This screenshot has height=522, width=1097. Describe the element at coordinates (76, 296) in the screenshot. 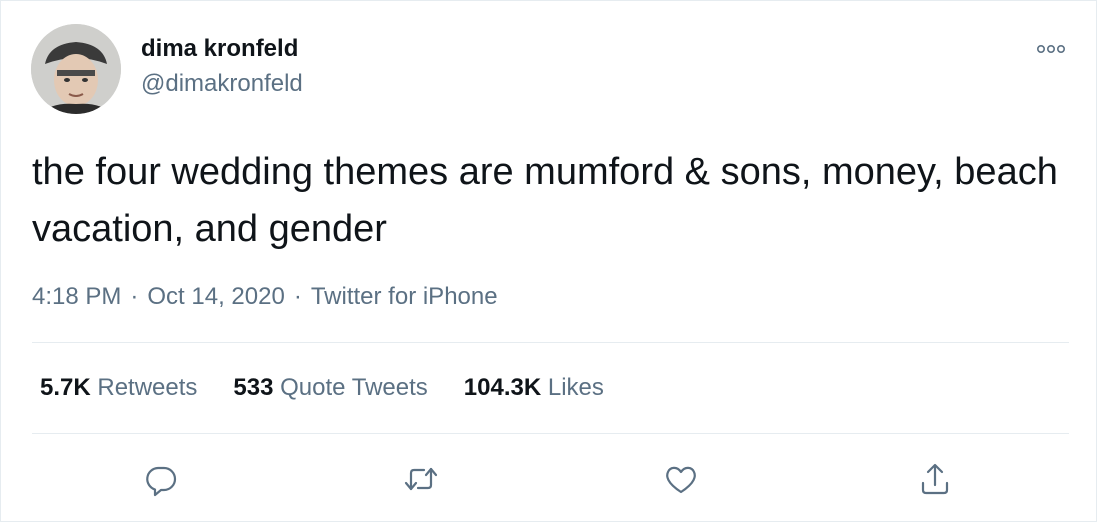

I see `tweet-time: 4:18 PM` at that location.